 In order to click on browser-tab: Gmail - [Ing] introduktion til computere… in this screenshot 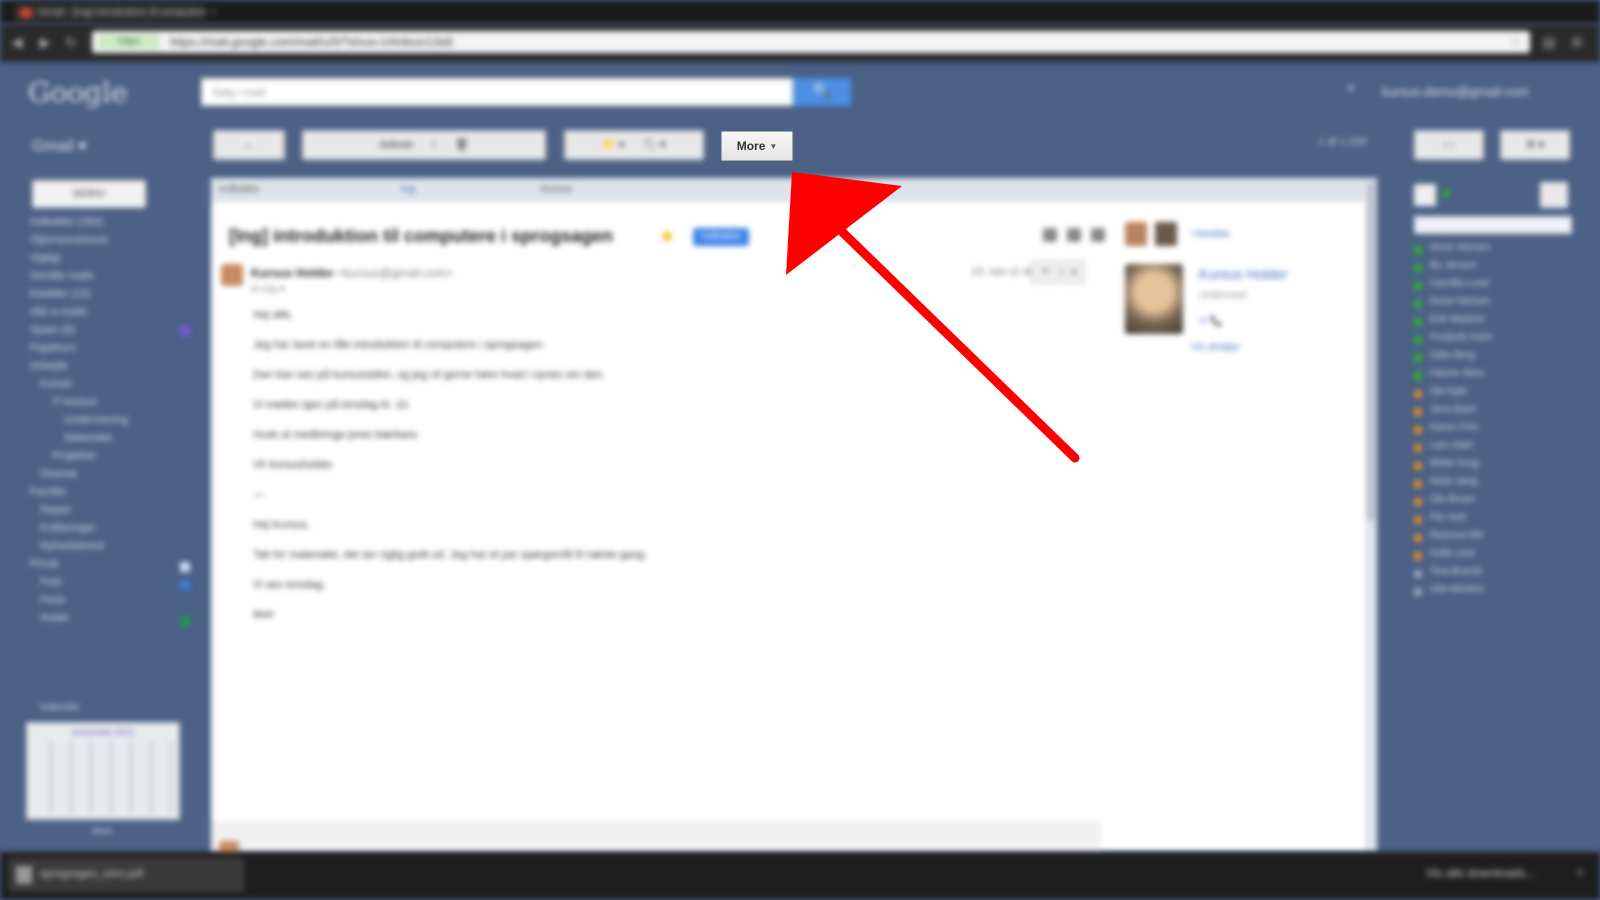, I will do `click(115, 13)`.